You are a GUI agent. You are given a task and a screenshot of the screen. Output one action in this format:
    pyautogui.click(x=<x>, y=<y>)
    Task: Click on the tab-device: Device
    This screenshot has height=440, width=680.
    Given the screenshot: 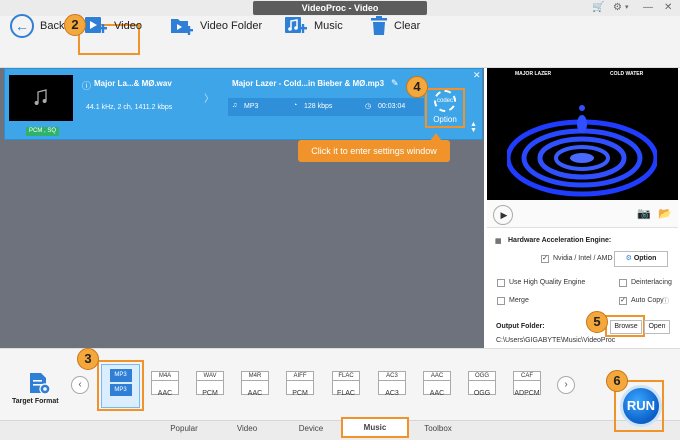 What is the action you would take?
    pyautogui.click(x=311, y=429)
    